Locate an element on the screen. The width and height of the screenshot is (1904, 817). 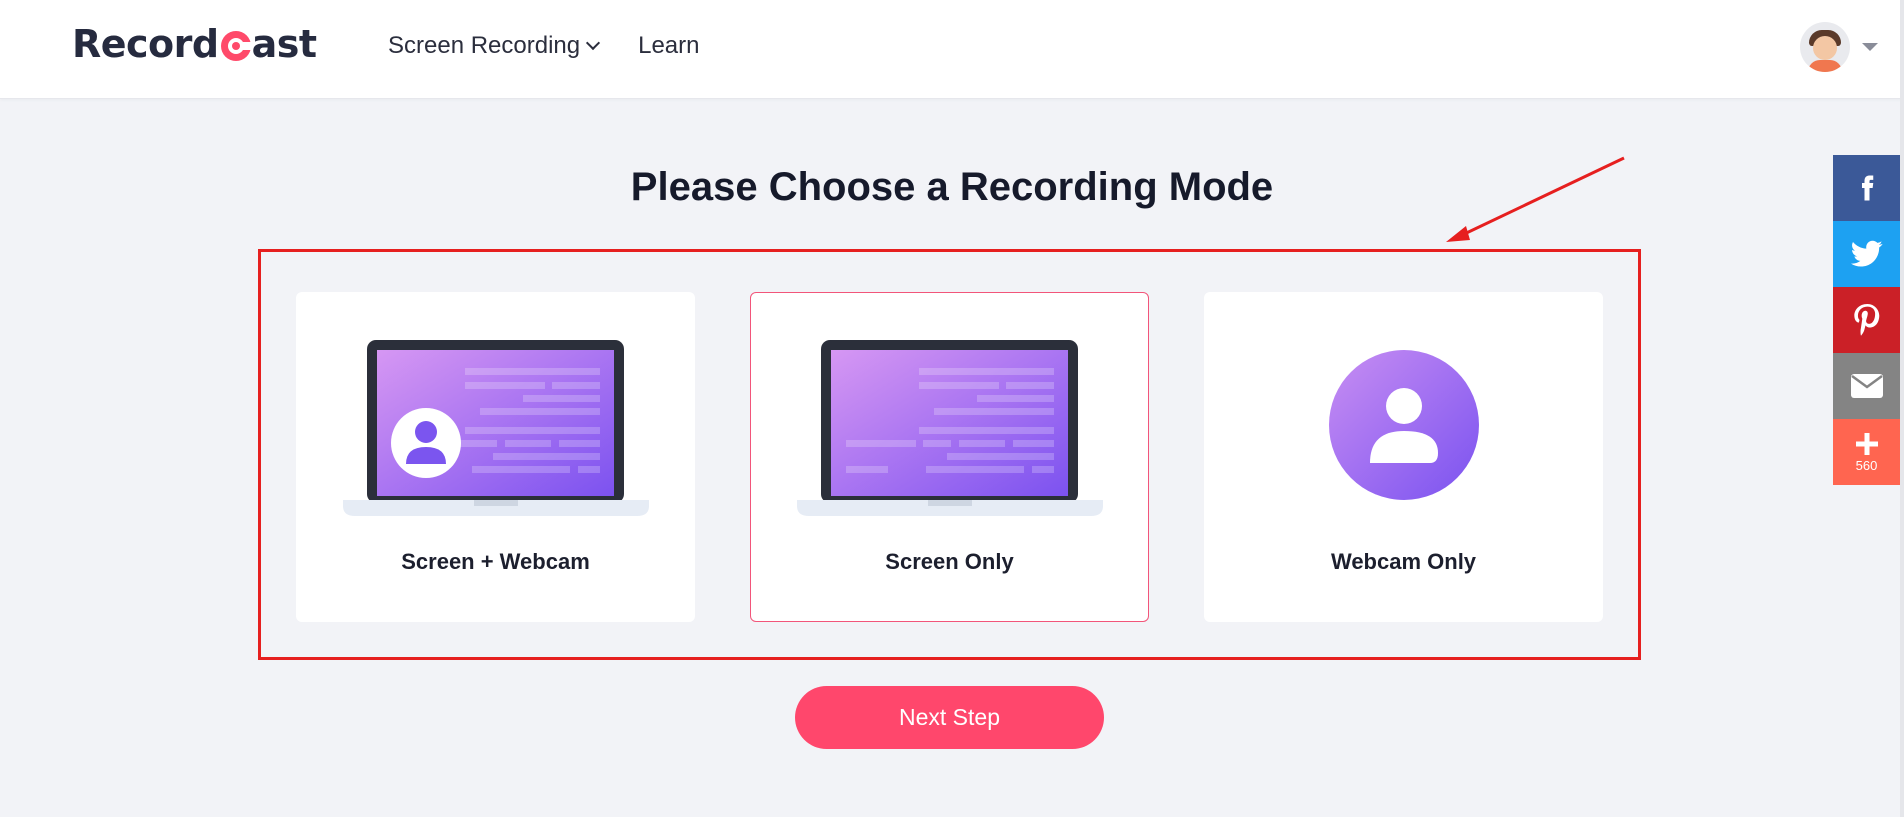
nav-screen-recording: Screen Recording is located at coordinates (494, 46).